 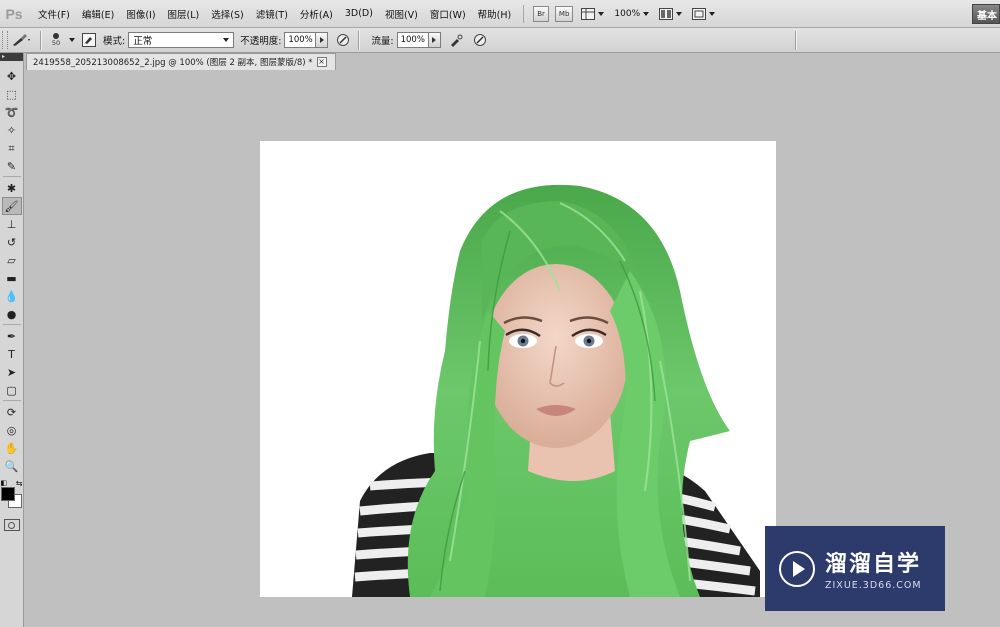 I want to click on arrange-documents-dropdown, so click(x=671, y=13).